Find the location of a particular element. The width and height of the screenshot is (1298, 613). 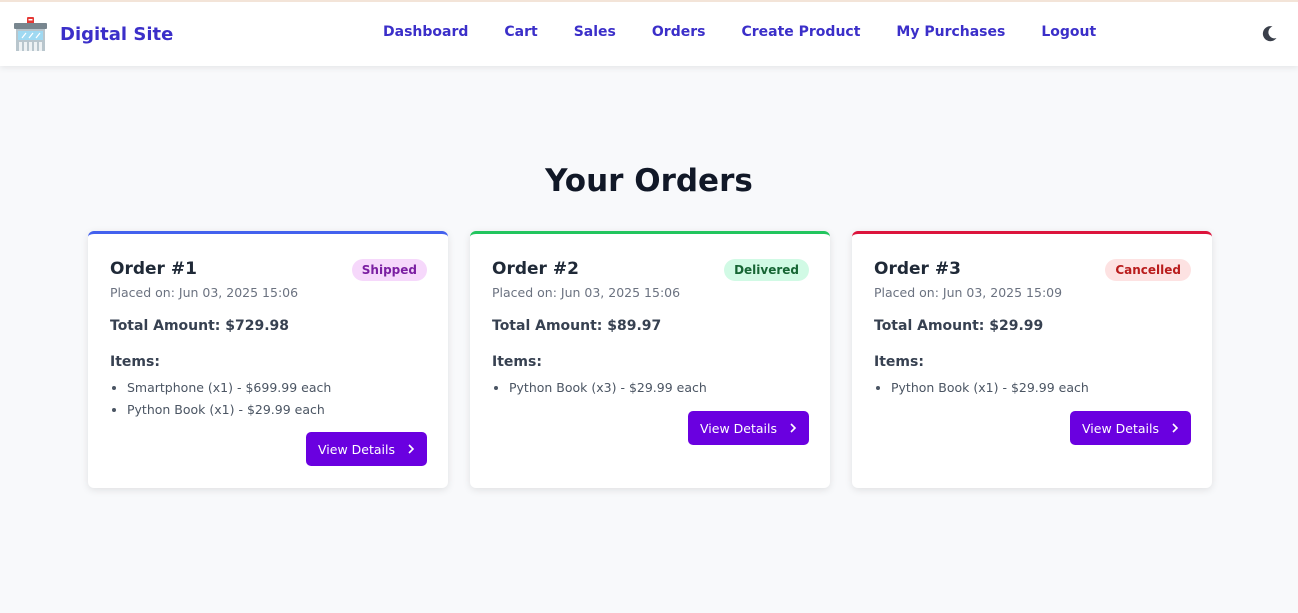

status-badge: Delivered is located at coordinates (766, 270).